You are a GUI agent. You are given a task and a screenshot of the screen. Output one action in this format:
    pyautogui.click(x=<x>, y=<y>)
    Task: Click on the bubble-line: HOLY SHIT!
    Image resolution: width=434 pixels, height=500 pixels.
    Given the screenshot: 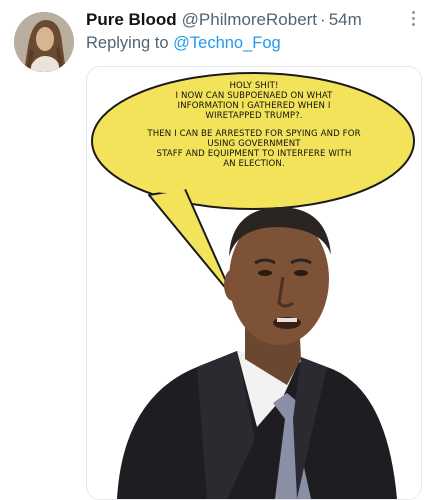 What is the action you would take?
    pyautogui.click(x=254, y=86)
    